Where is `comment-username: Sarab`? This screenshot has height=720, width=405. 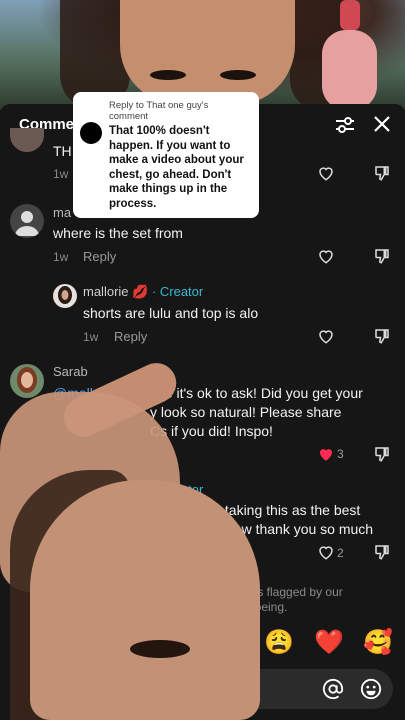 comment-username: Sarab is located at coordinates (70, 371).